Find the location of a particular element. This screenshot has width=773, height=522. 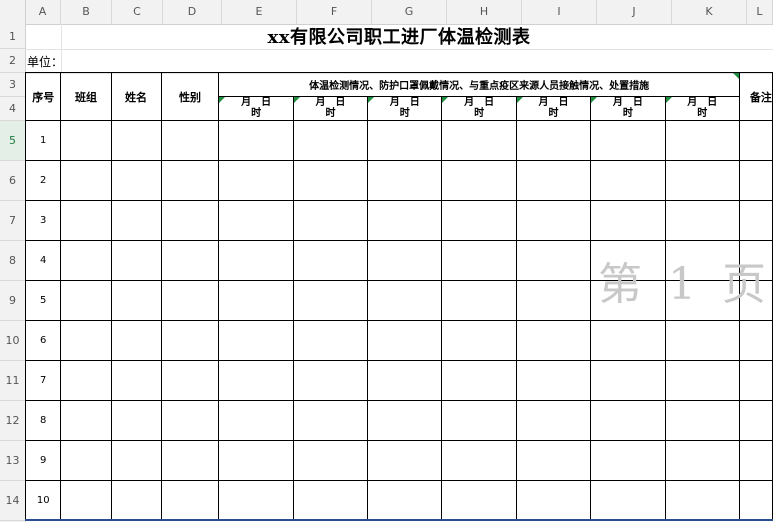

row-header-7: 7 is located at coordinates (12, 221).